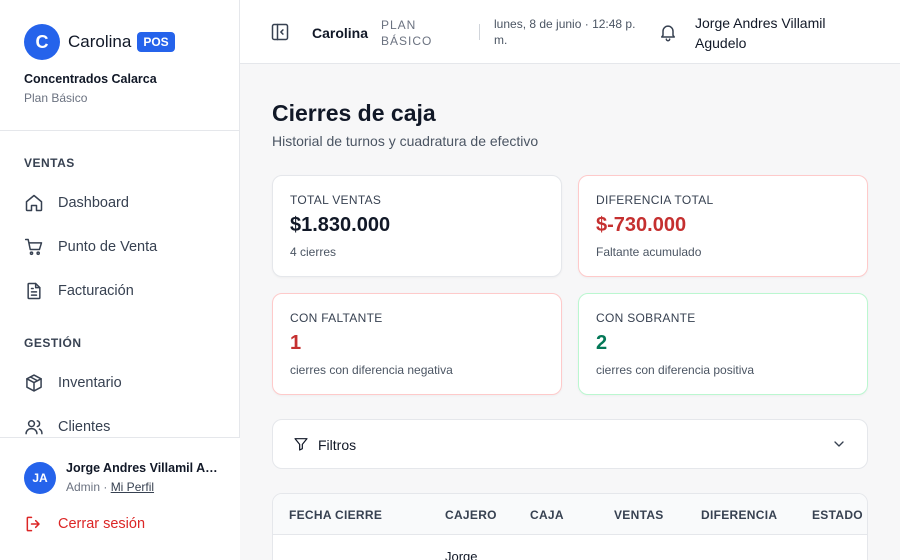  What do you see at coordinates (42, 42) in the screenshot?
I see `brand-logo: C` at bounding box center [42, 42].